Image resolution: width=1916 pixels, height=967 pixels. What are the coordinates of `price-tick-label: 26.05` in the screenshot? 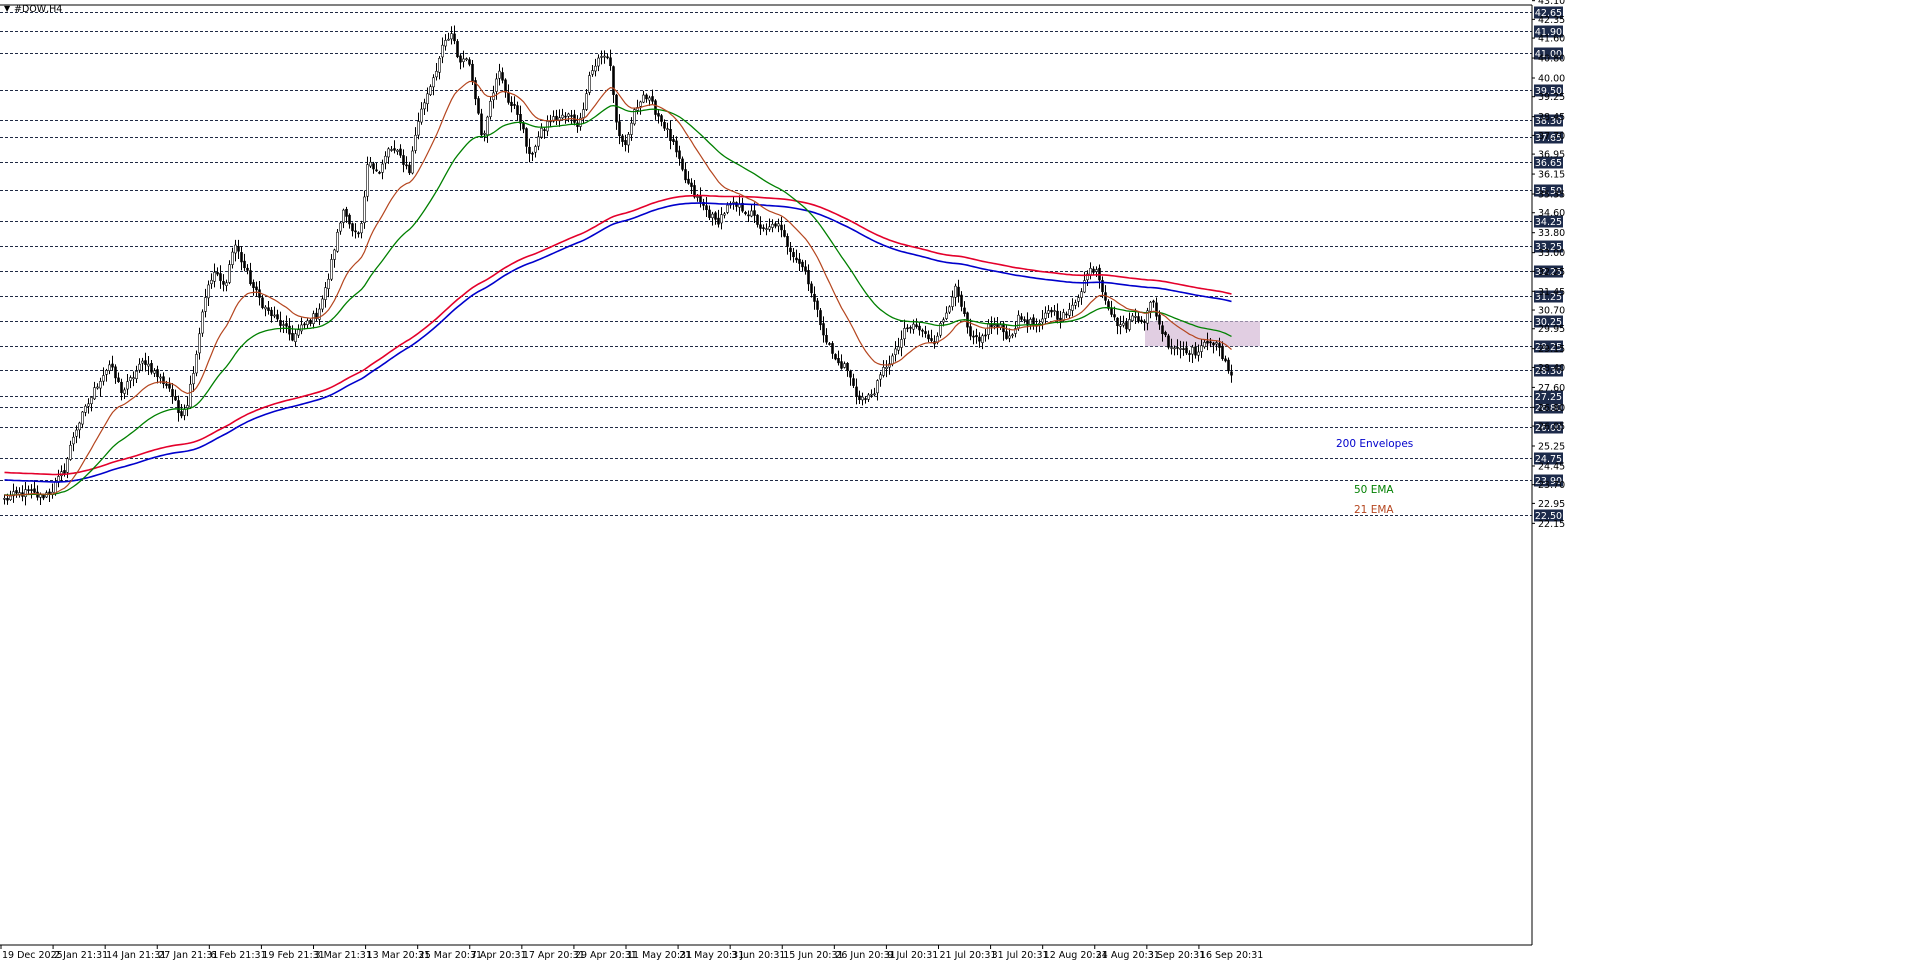 It's located at (1551, 427).